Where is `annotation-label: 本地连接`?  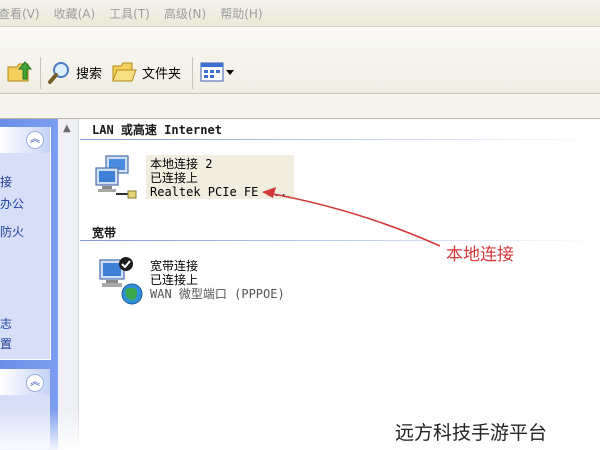
annotation-label: 本地连接 is located at coordinates (480, 255).